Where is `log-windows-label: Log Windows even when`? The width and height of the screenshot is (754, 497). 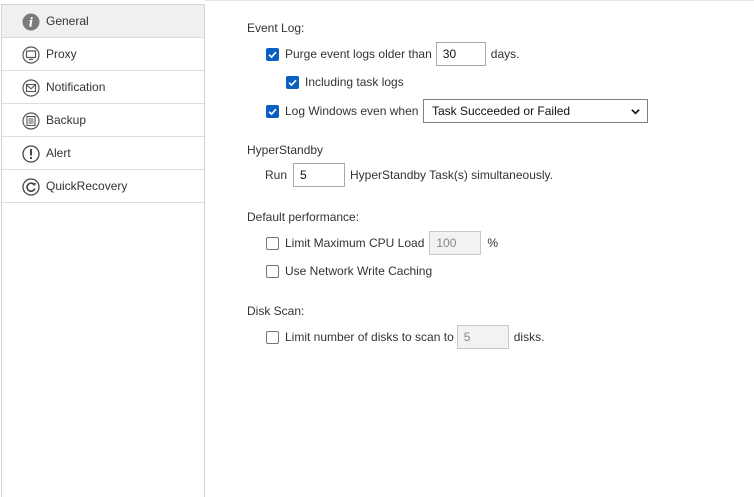
log-windows-label: Log Windows even when is located at coordinates (352, 111).